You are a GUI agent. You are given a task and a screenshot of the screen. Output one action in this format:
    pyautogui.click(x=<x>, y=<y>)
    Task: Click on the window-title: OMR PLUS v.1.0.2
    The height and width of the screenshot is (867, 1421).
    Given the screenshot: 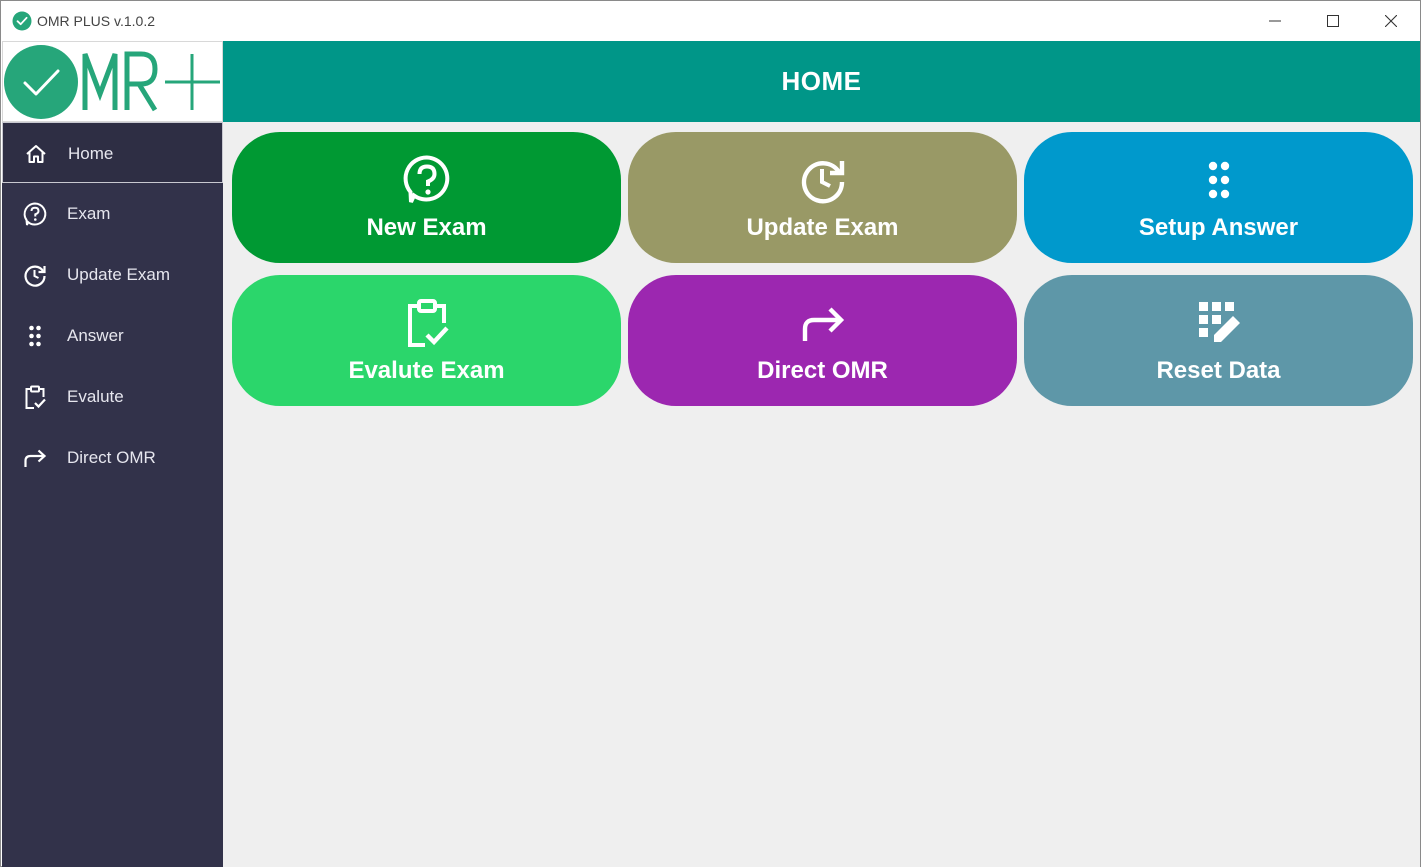 What is the action you would take?
    pyautogui.click(x=96, y=21)
    